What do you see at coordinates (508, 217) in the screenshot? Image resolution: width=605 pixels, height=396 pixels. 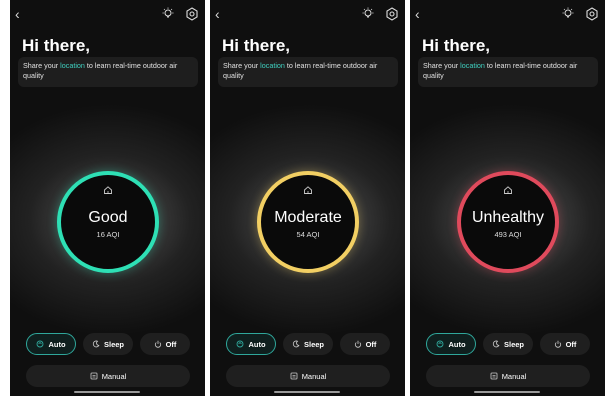 I see `air-quality-status: Unhealthy` at bounding box center [508, 217].